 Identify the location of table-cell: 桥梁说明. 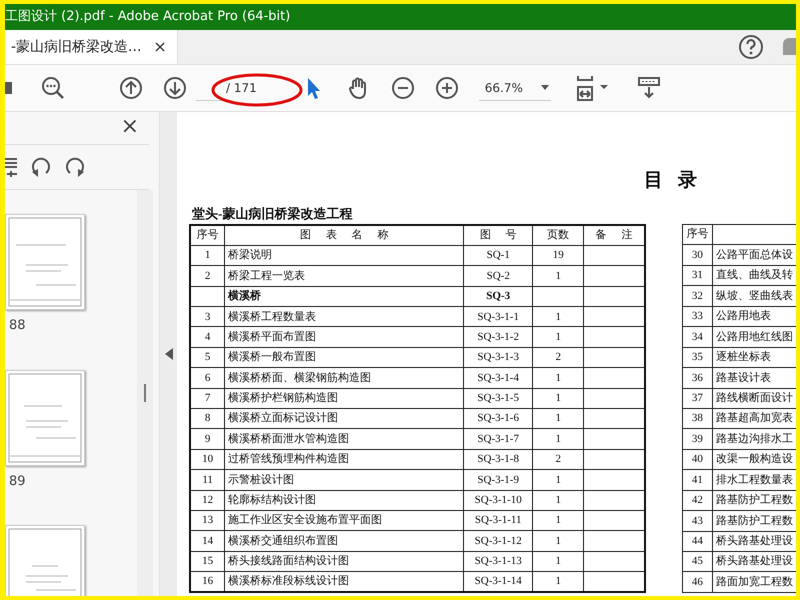
(344, 255).